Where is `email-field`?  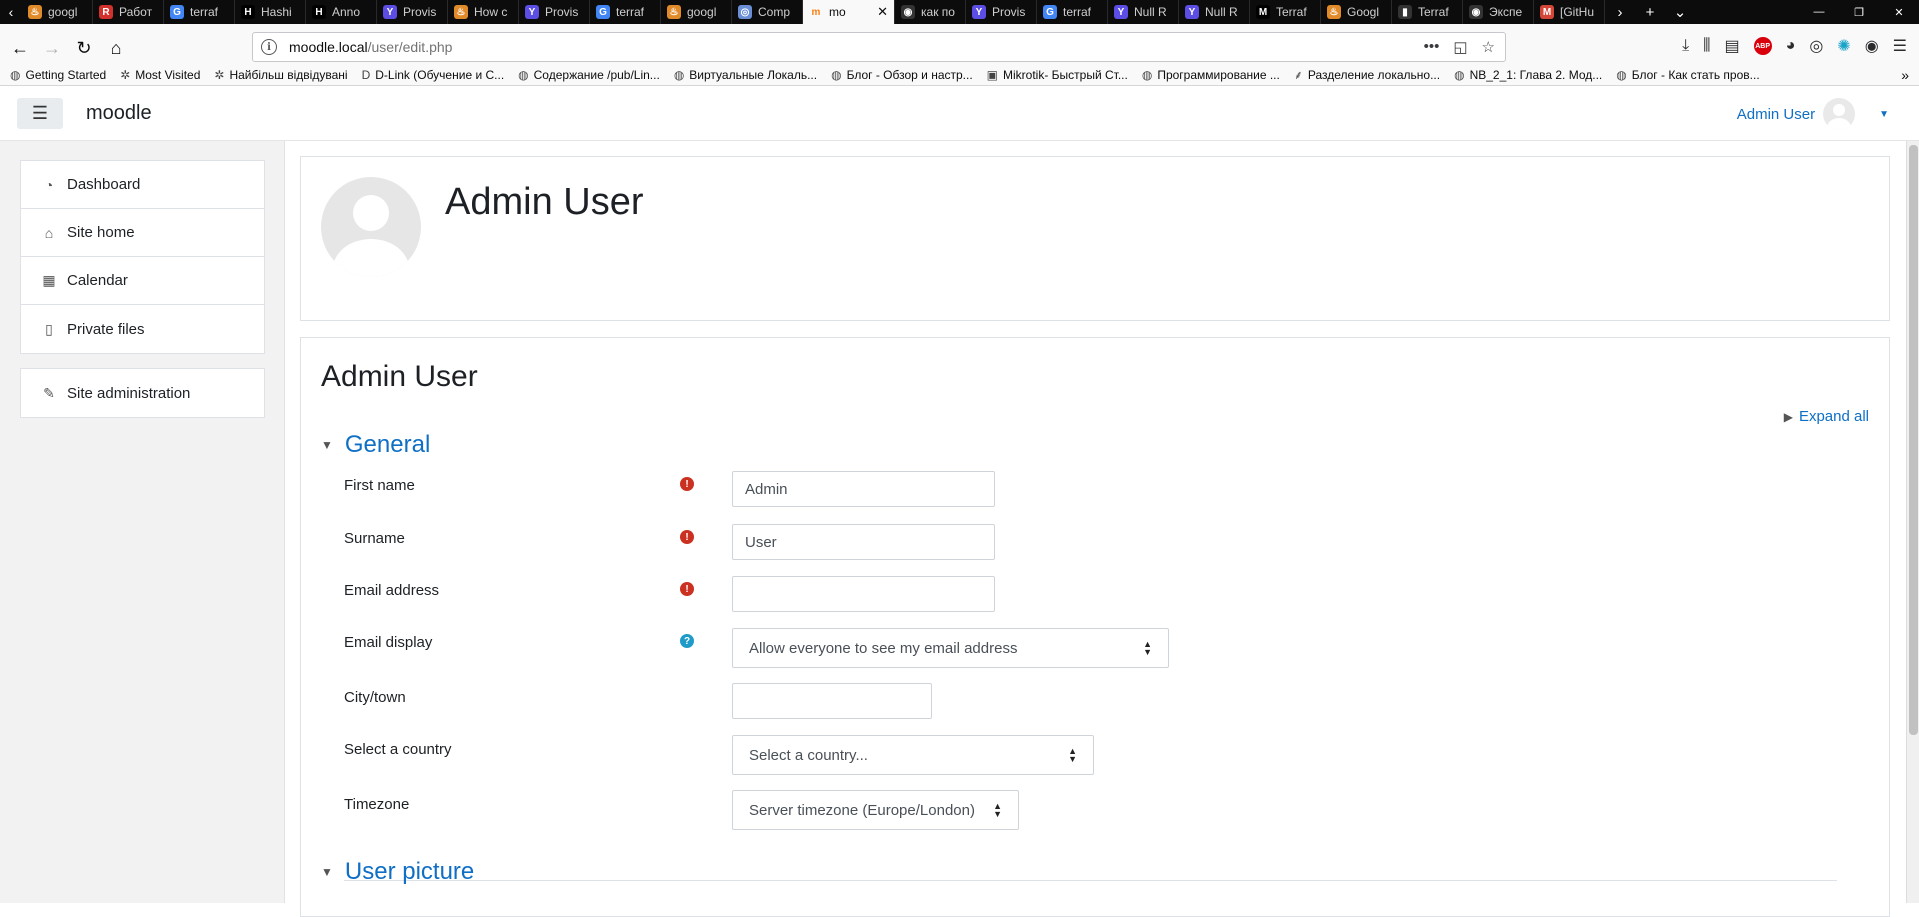
email-field is located at coordinates (863, 594).